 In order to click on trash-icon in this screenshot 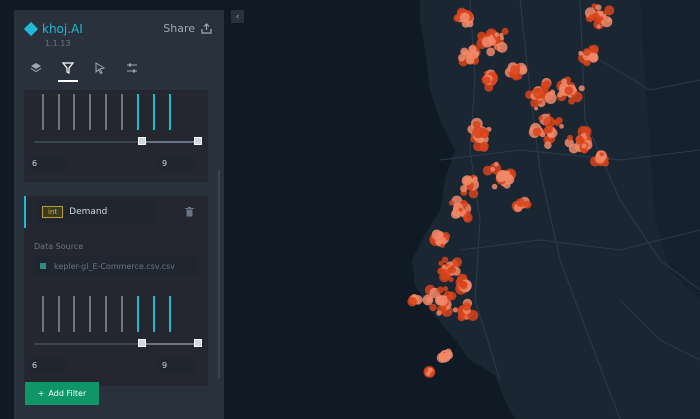, I will do `click(189, 212)`.